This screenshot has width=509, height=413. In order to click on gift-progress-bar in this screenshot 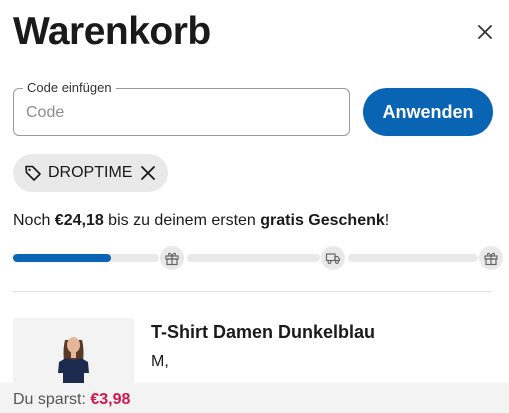, I will do `click(258, 258)`.